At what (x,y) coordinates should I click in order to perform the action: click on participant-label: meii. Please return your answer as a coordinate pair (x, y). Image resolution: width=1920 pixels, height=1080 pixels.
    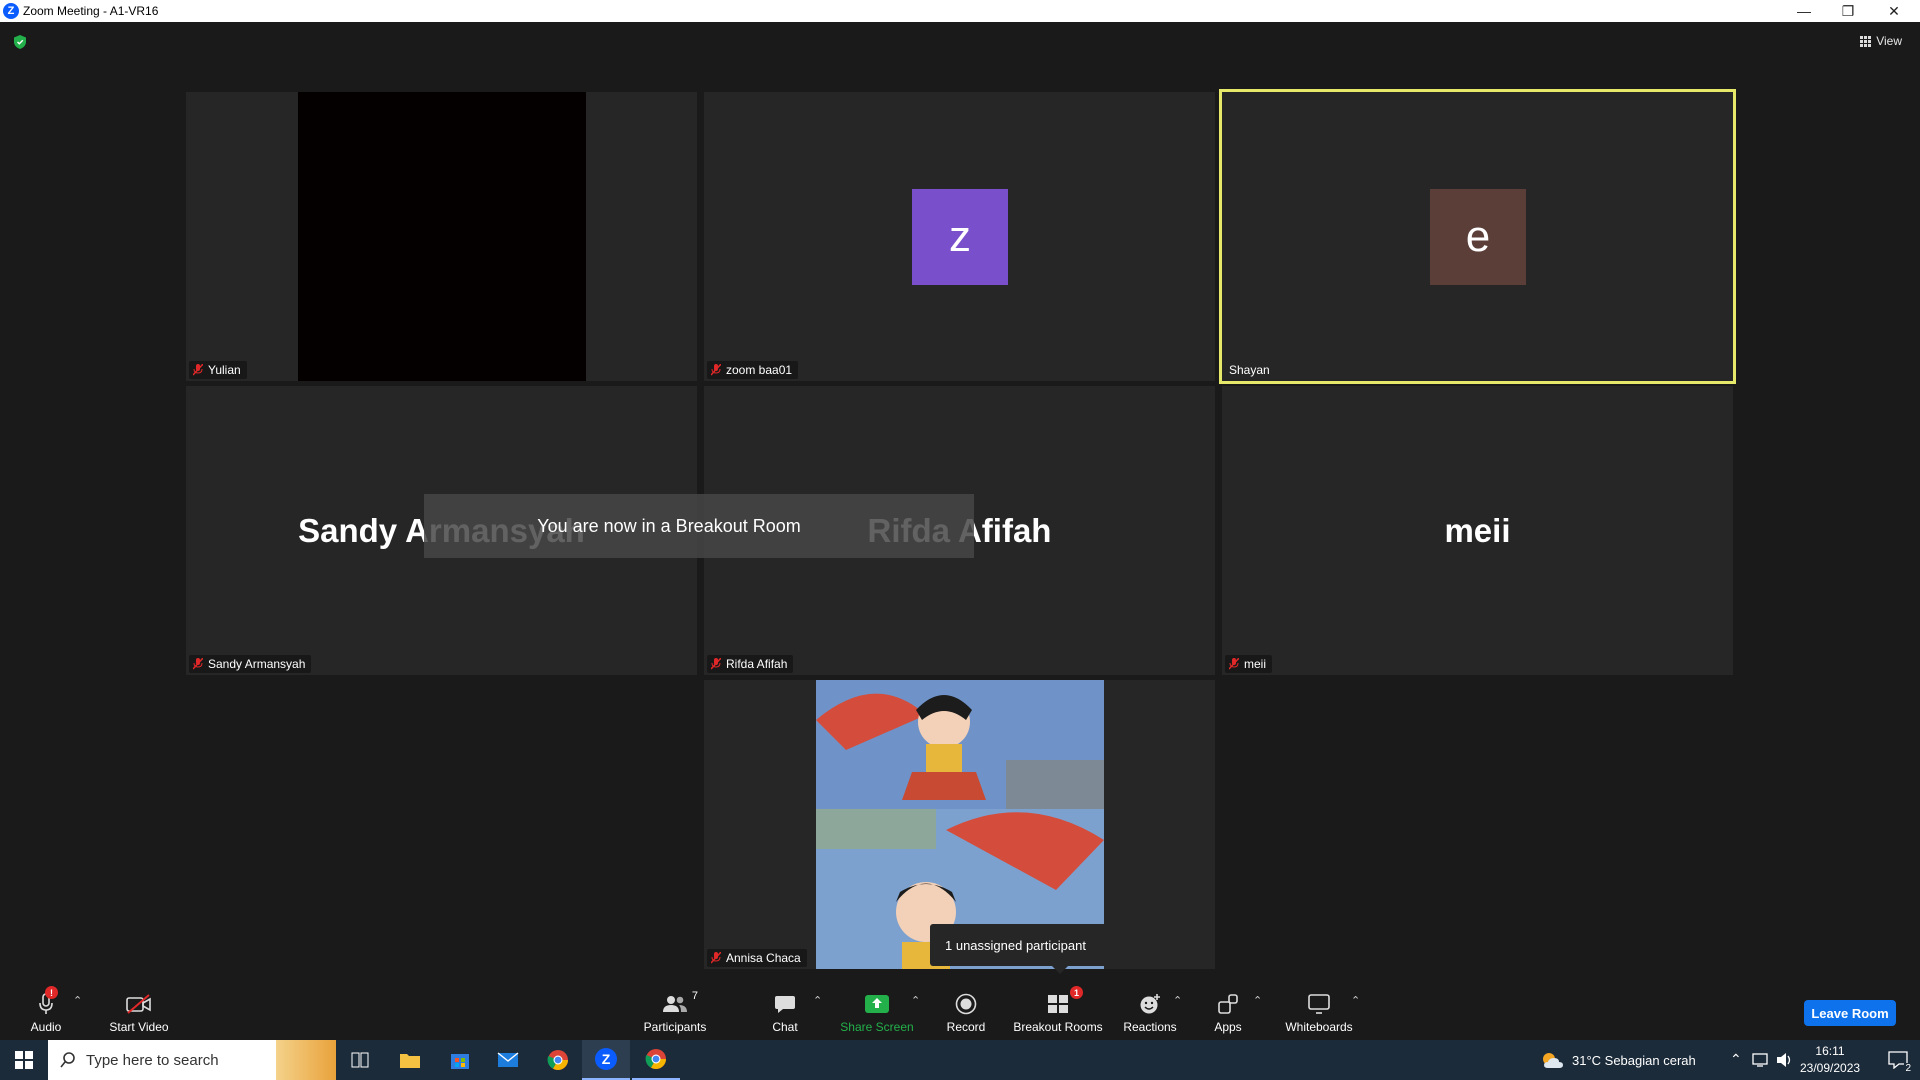
    Looking at the image, I should click on (1249, 664).